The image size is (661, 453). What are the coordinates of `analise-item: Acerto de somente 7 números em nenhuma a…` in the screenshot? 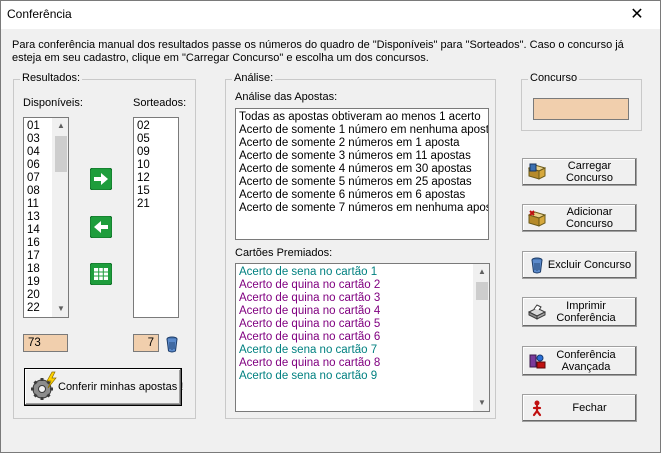 It's located at (362, 208).